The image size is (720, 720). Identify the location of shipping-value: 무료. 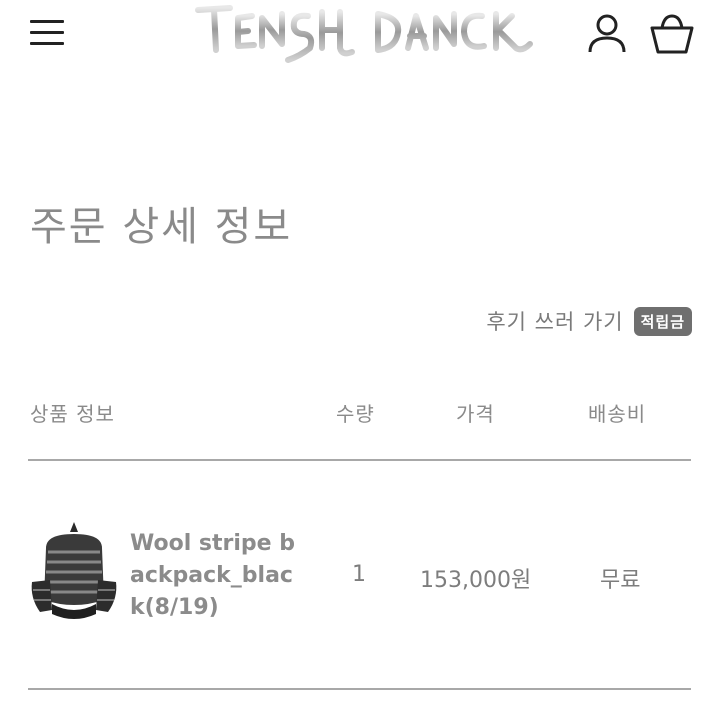
(620, 580).